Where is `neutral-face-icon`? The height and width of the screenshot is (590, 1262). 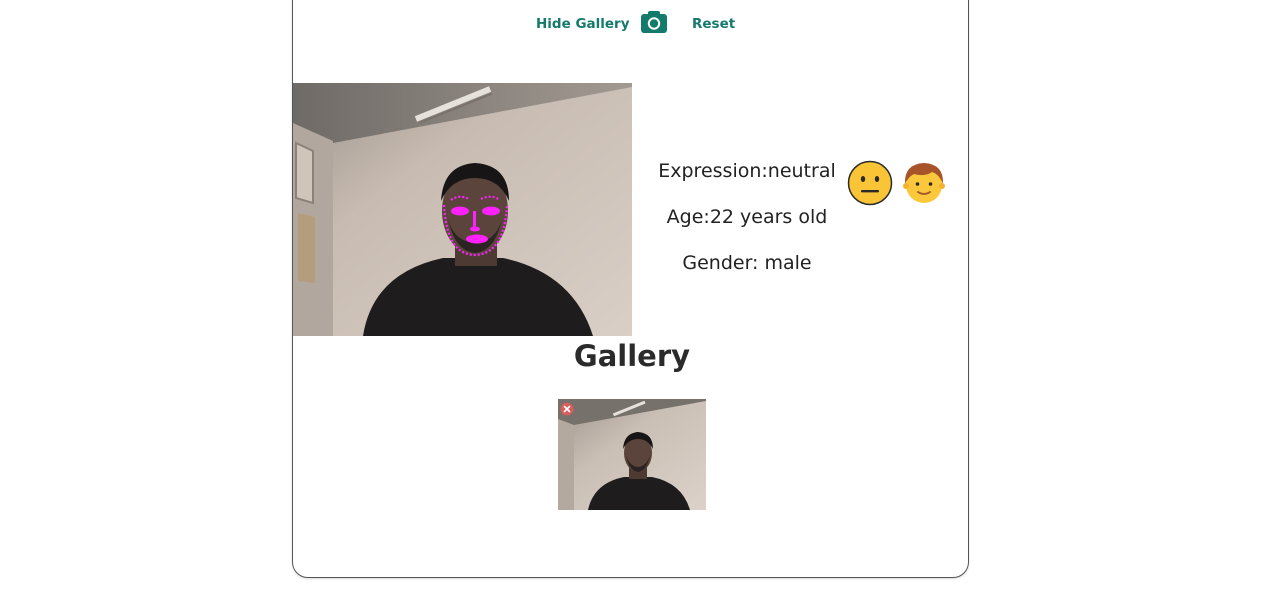
neutral-face-icon is located at coordinates (870, 183).